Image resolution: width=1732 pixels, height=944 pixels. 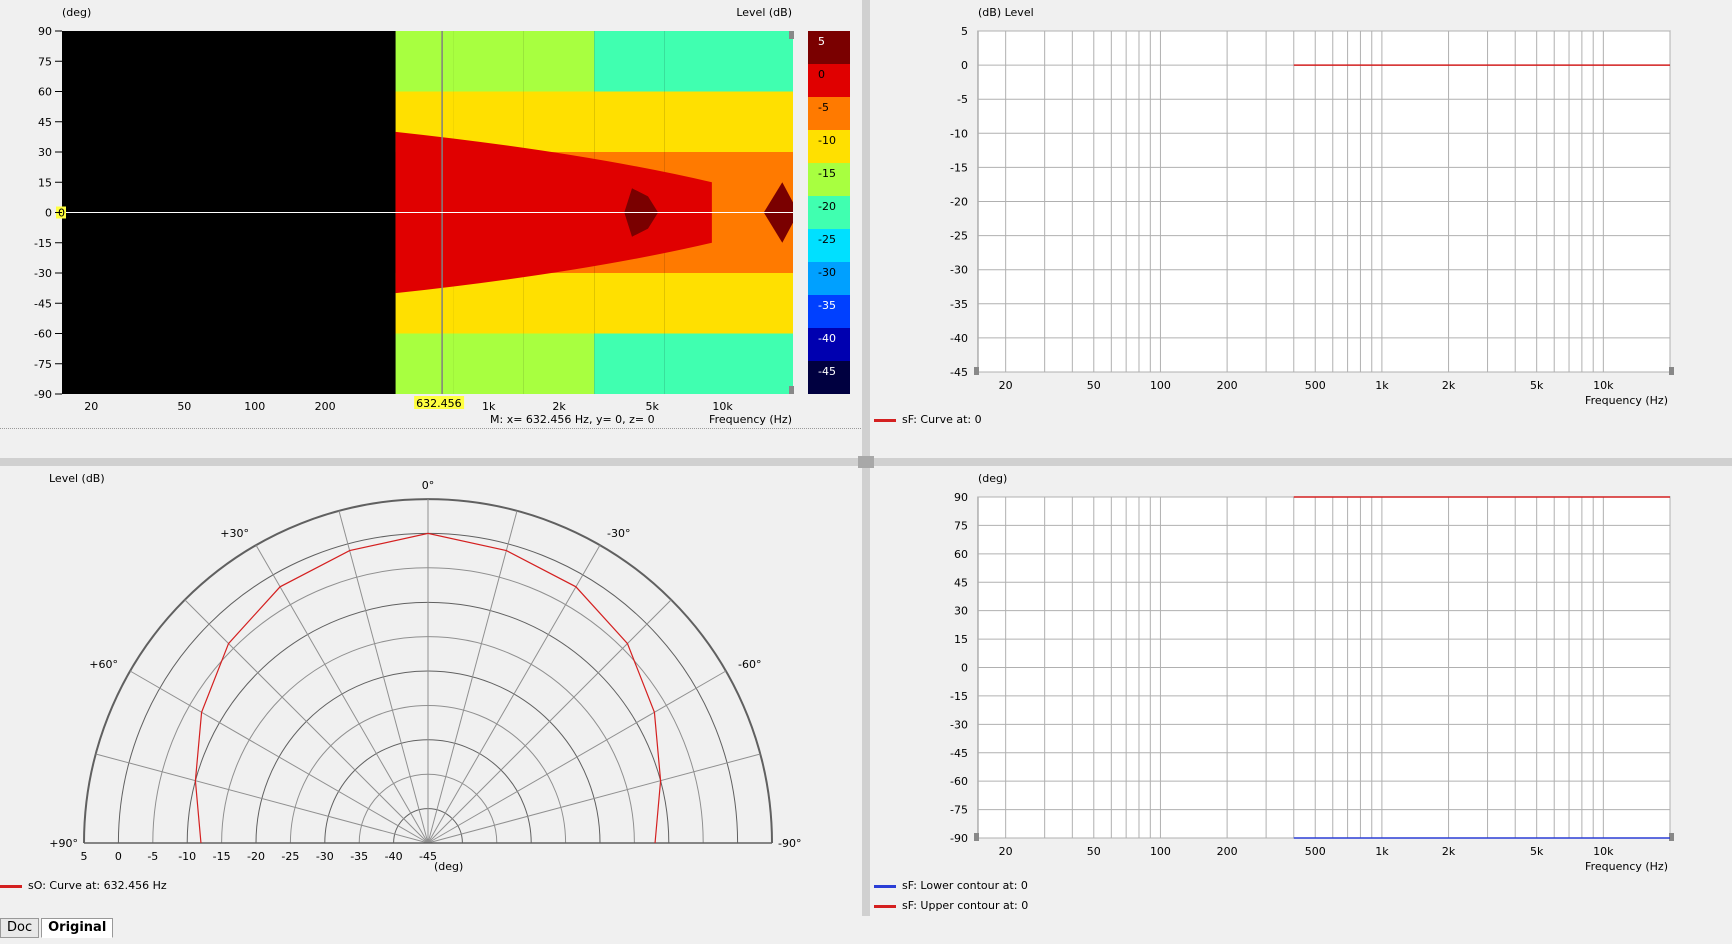 I want to click on colorbar-label: -40, so click(x=827, y=338).